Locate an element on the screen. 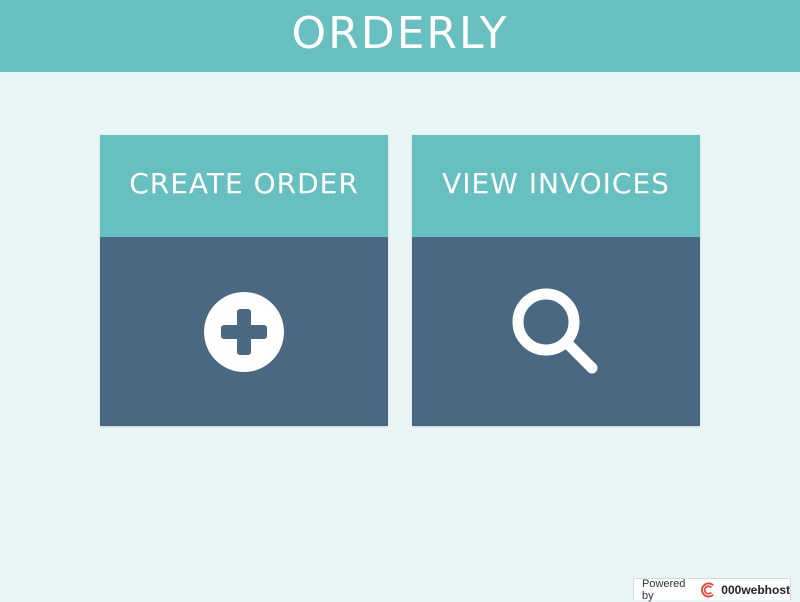 This screenshot has height=602, width=800. view-invoices-icon-area is located at coordinates (556, 331).